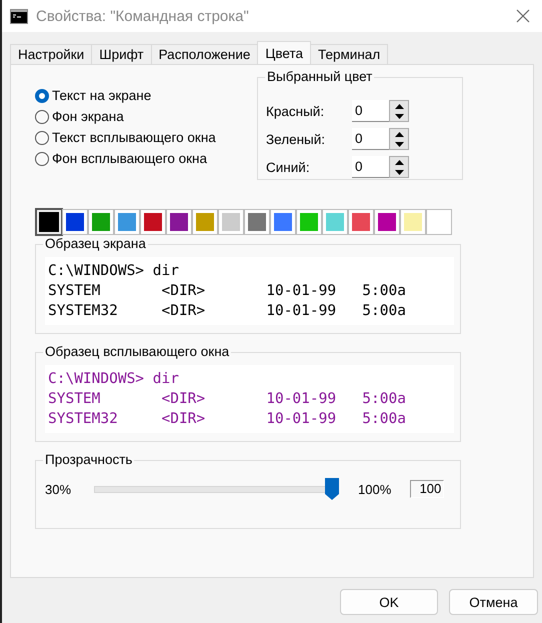 This screenshot has height=623, width=542. I want to click on field-label: Красный:, so click(296, 111).